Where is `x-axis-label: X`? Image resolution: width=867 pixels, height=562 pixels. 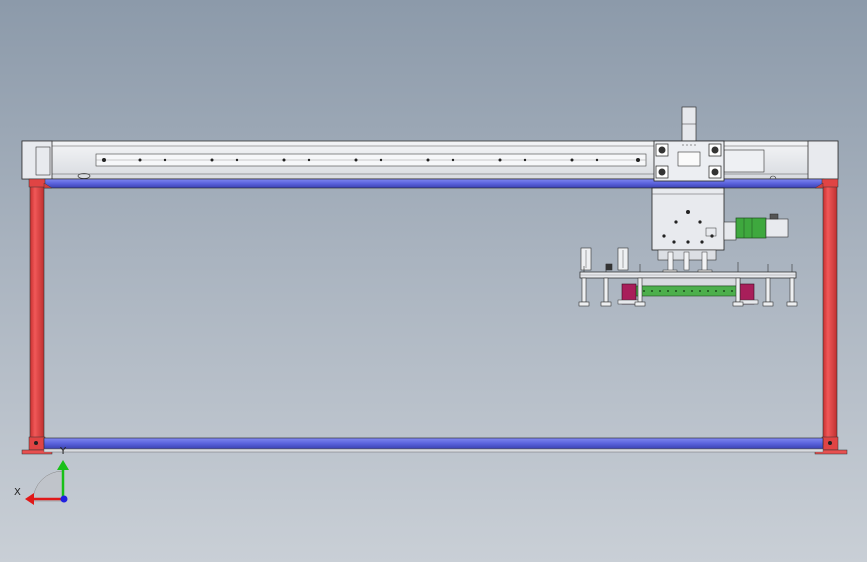
x-axis-label: X is located at coordinates (17, 492).